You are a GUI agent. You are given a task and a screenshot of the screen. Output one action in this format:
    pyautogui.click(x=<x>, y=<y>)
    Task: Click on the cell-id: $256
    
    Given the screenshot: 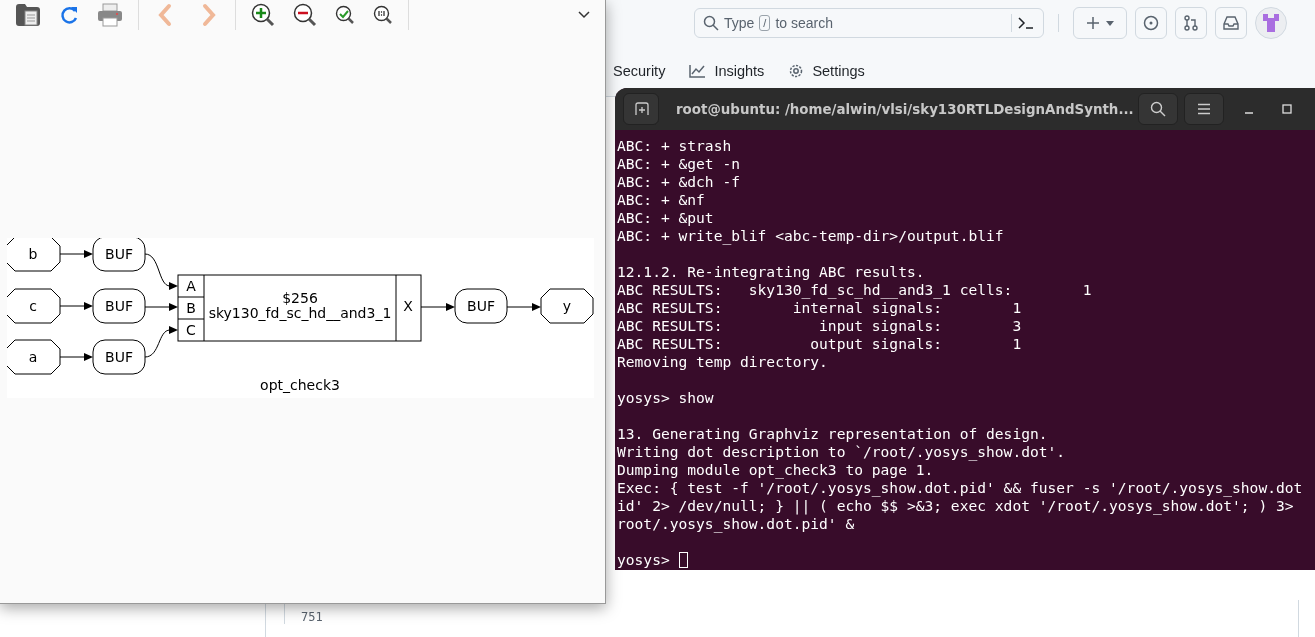 What is the action you would take?
    pyautogui.click(x=300, y=298)
    